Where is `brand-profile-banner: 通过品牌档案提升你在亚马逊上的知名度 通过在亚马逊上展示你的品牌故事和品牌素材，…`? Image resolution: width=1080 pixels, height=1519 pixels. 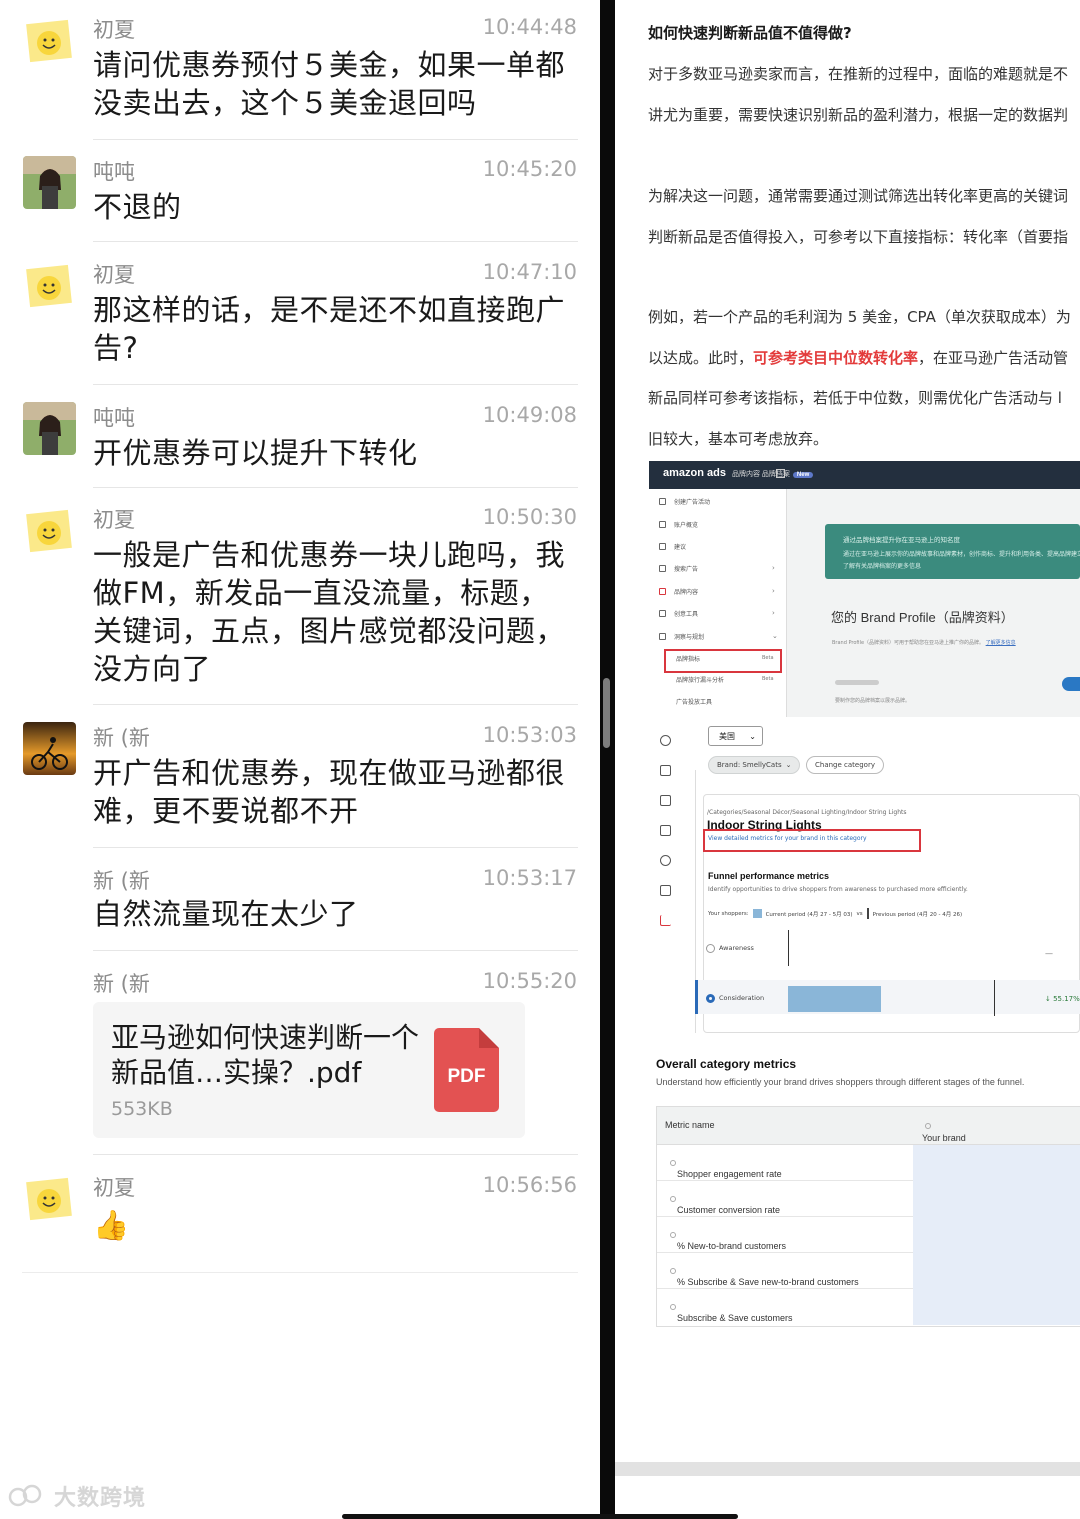
brand-profile-banner: 通过品牌档案提升你在亚马逊上的知名度 通过在亚马逊上展示你的品牌故事和品牌素材，… is located at coordinates (952, 551).